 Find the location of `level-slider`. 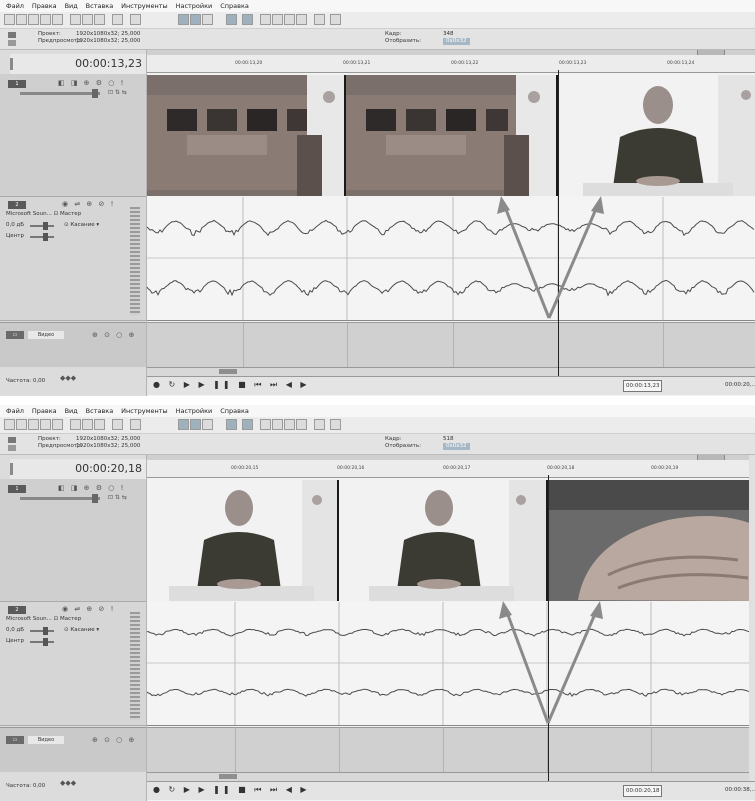

level-slider is located at coordinates (60, 93).